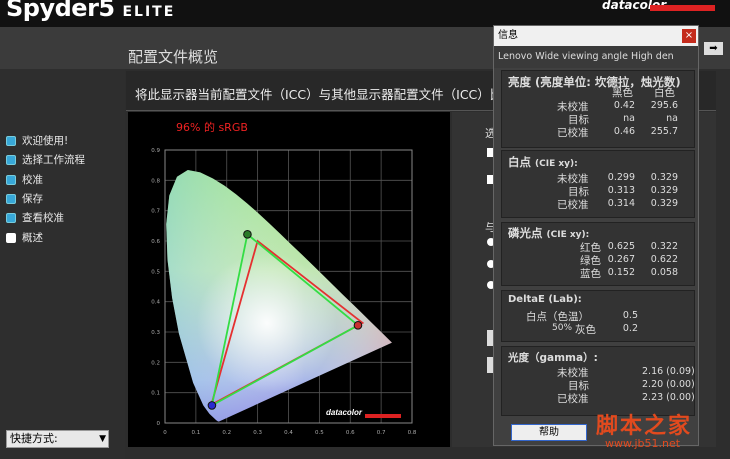 Image resolution: width=730 pixels, height=459 pixels. I want to click on phosphor-title: 磷光点 (CIE xy):, so click(548, 233).